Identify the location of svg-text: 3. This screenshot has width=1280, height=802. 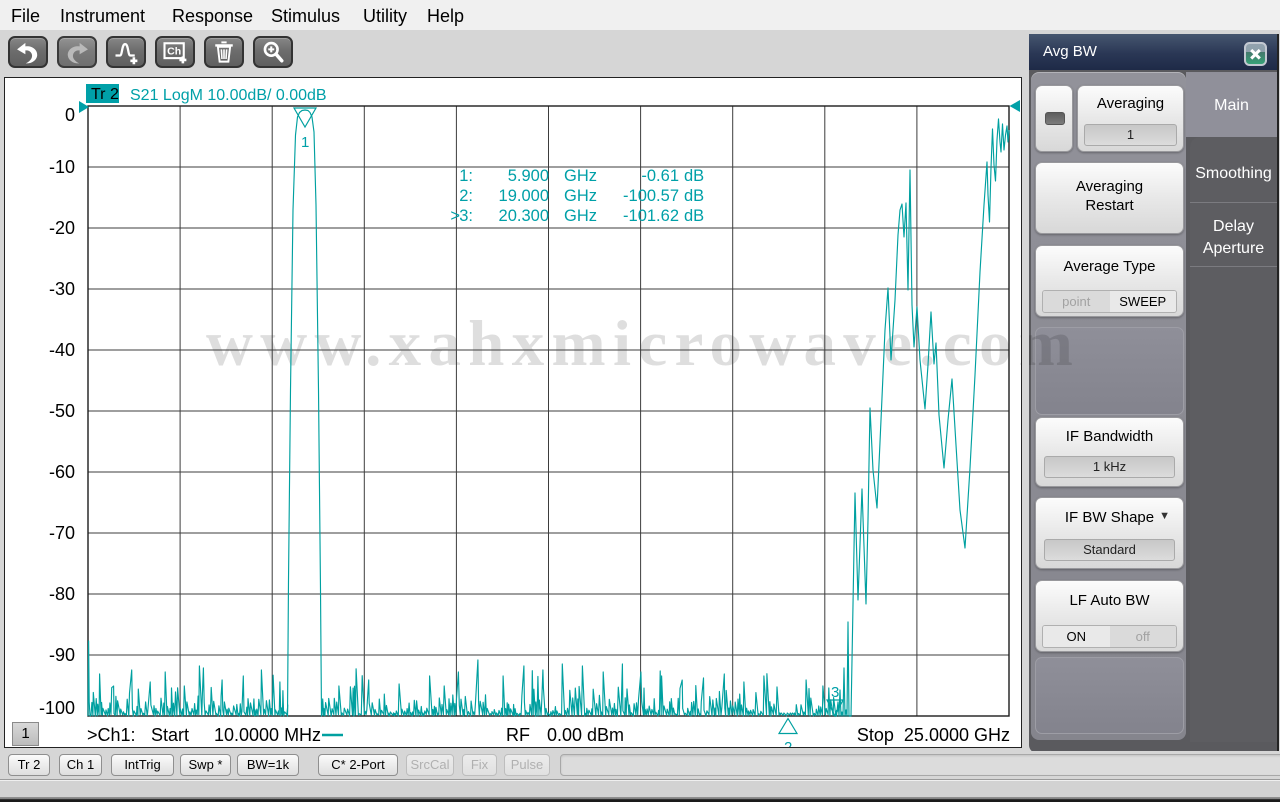
(835, 692).